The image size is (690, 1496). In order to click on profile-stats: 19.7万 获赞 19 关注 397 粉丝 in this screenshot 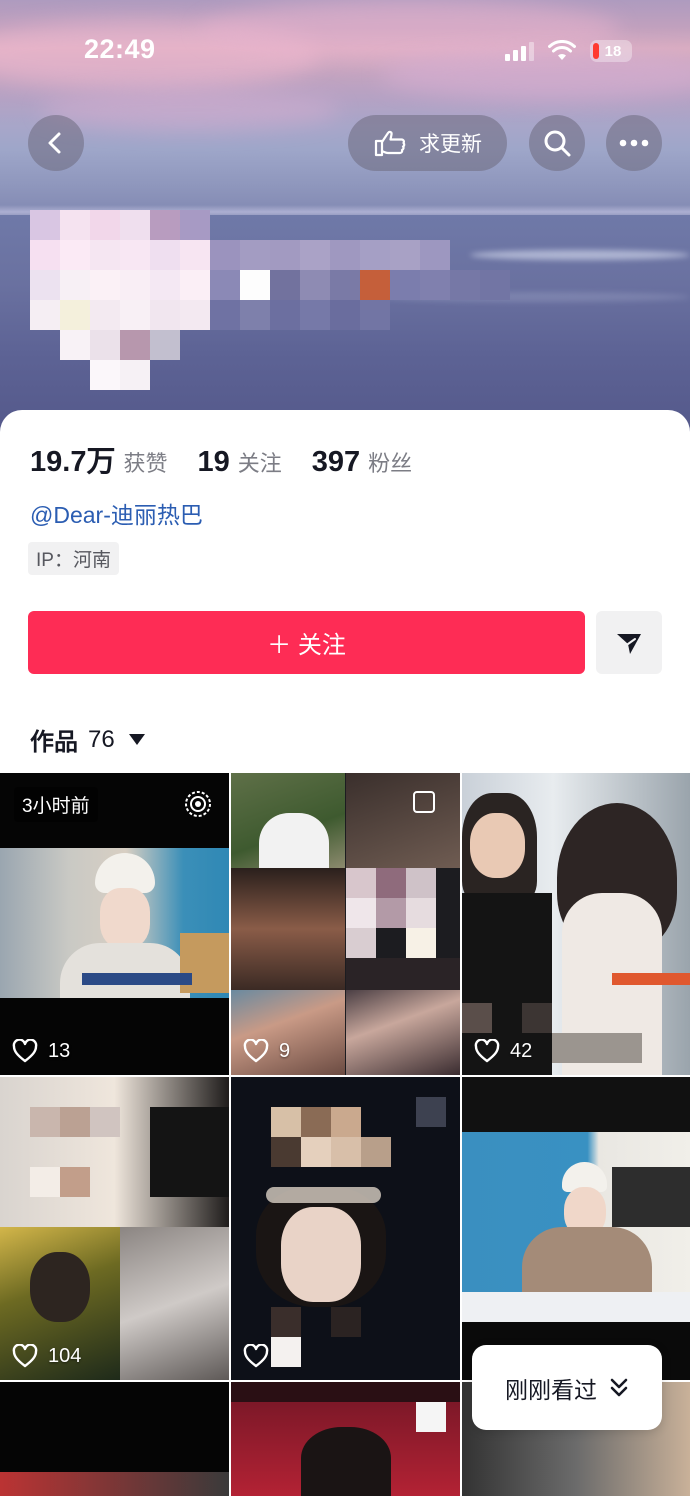, I will do `click(221, 459)`.